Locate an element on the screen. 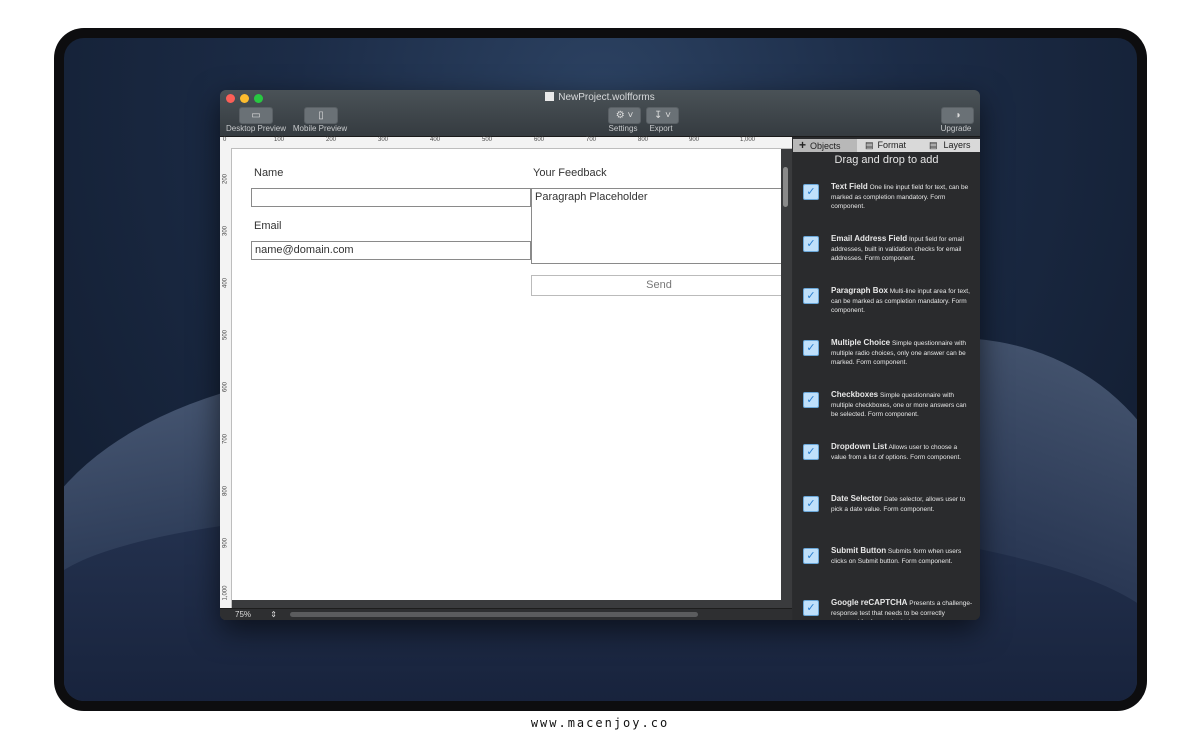 This screenshot has height=735, width=1200. object-item-name: Submit Button is located at coordinates (859, 550).